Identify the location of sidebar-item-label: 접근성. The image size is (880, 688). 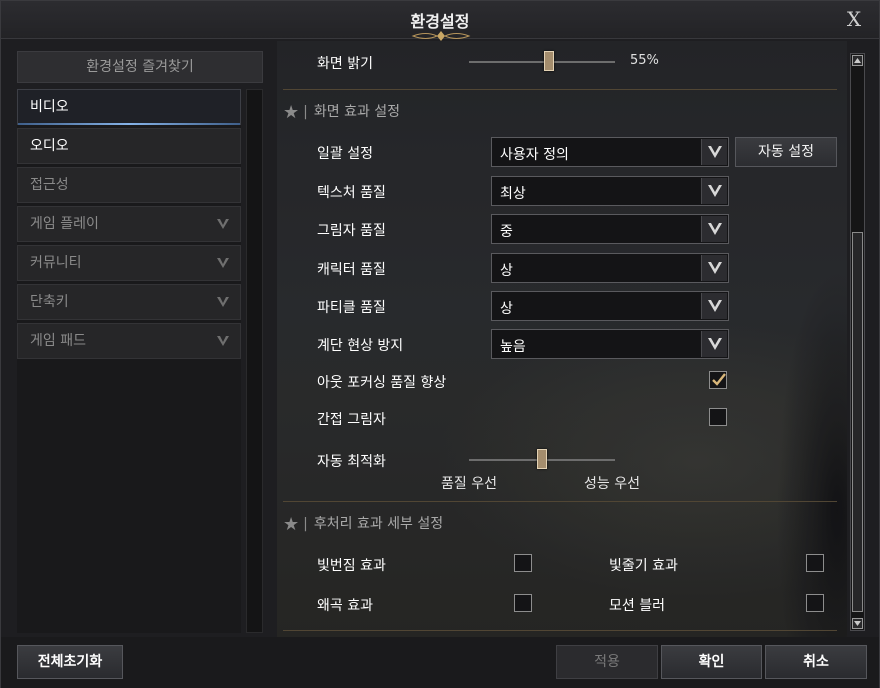
(49, 185).